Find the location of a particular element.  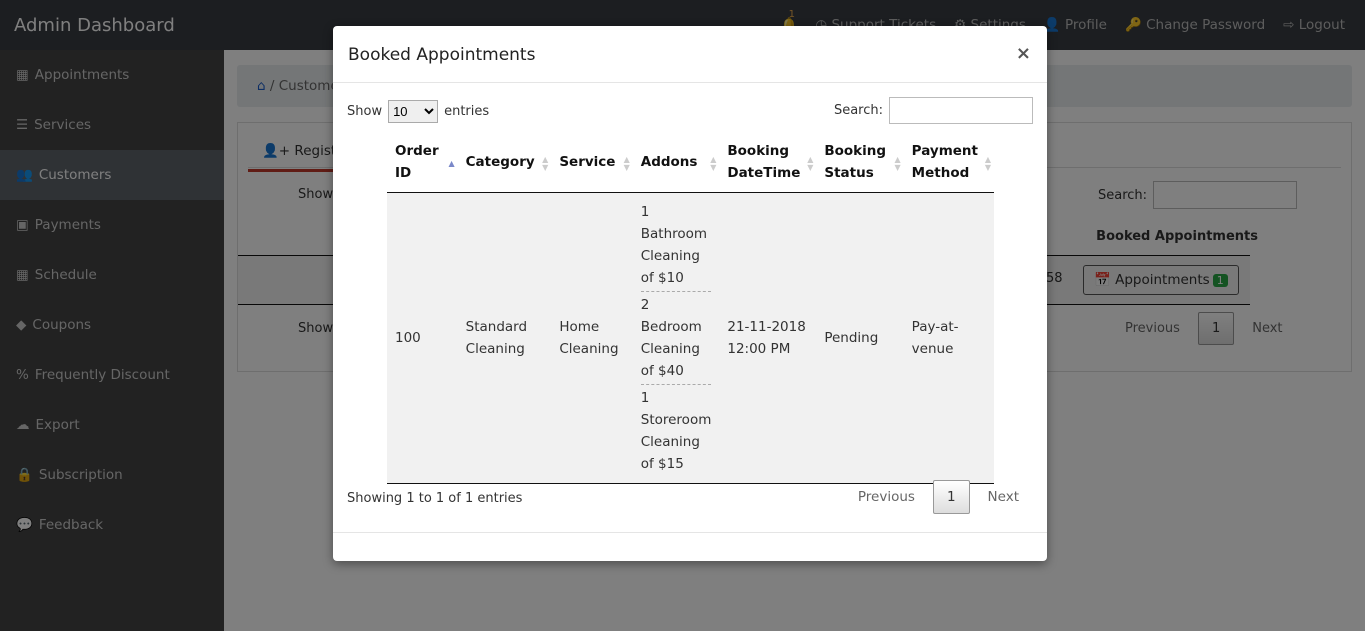

header-label: Booking DateTime is located at coordinates (764, 162).